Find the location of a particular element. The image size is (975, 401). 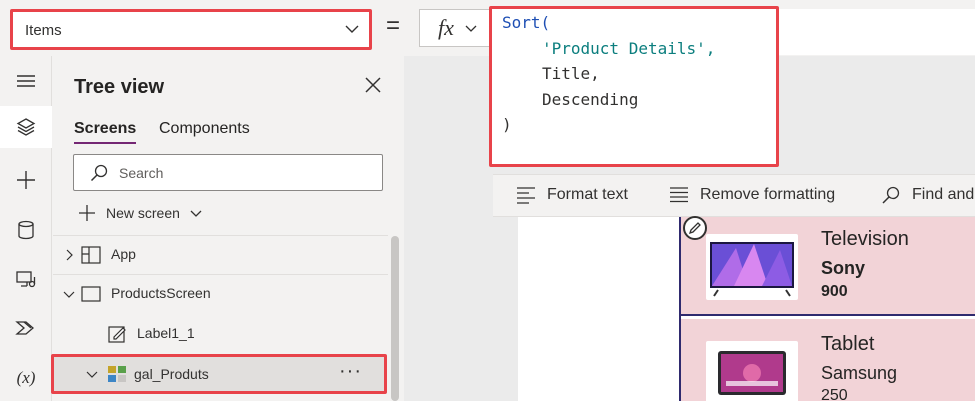

formula-toolbar: Format text Remove formatting Find and is located at coordinates (734, 195).